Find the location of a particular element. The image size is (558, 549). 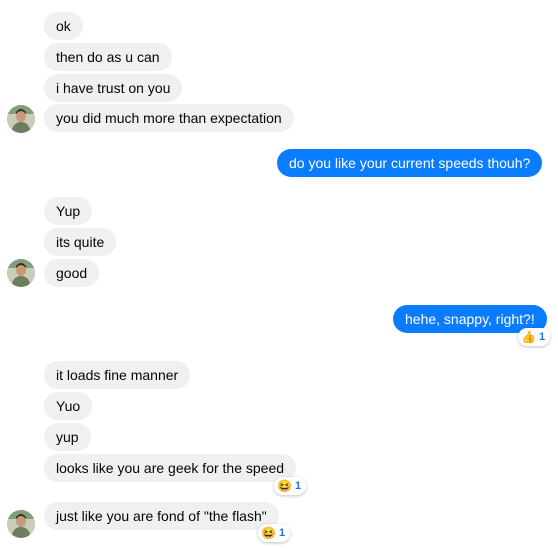

message-bubble: Yuo is located at coordinates (68, 406).